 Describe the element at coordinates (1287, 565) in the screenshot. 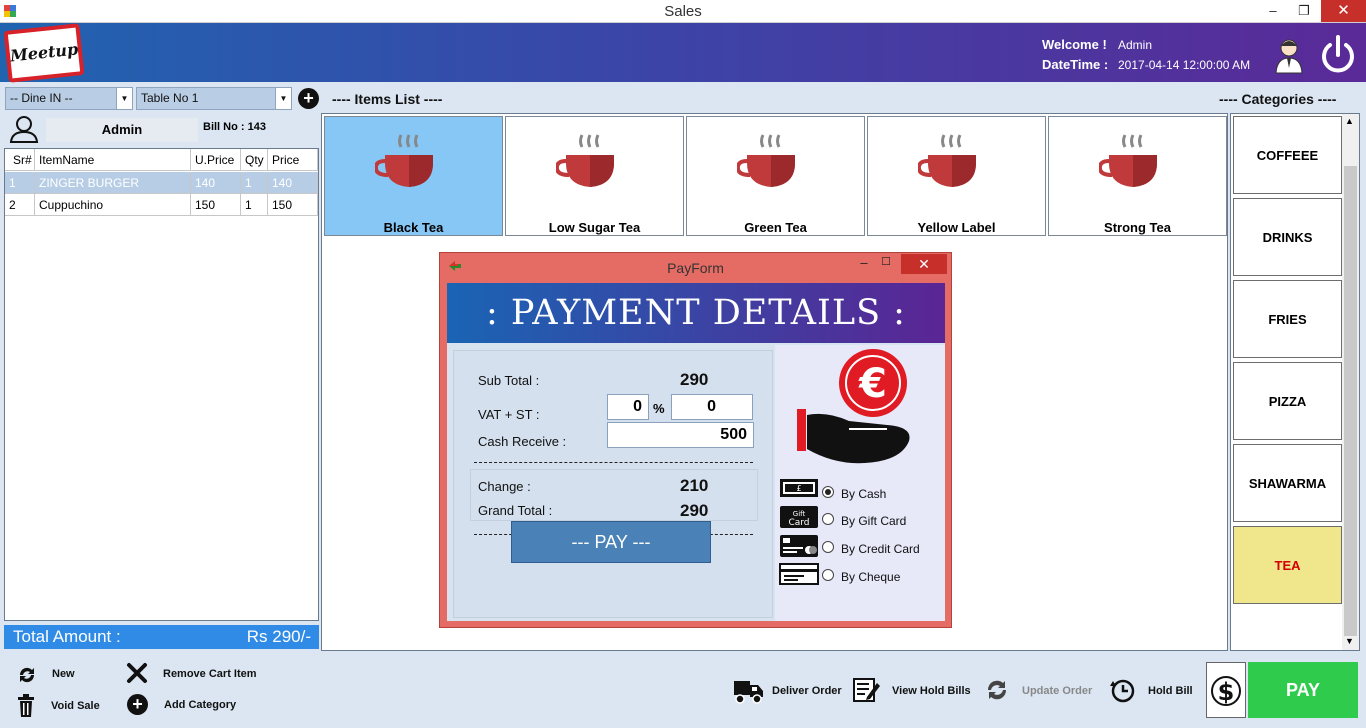

I see `category-tea: TEA` at that location.